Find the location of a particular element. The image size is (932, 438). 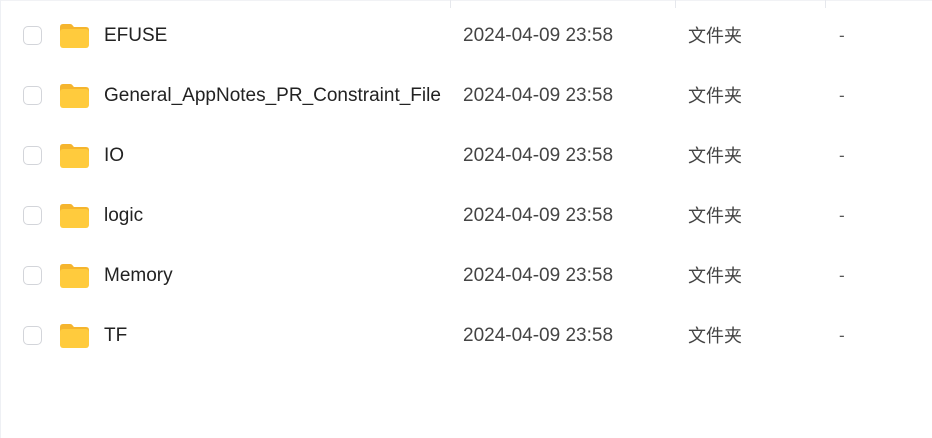

file-name: Memory is located at coordinates (138, 276).